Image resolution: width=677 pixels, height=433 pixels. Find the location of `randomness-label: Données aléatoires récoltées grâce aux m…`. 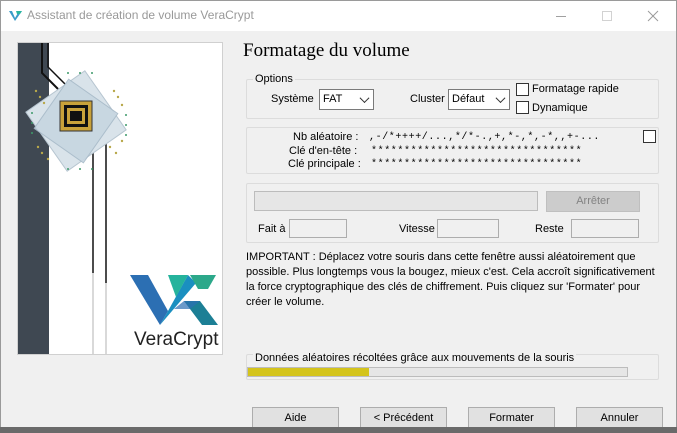

randomness-label: Données aléatoires récoltées grâce aux m… is located at coordinates (415, 358).